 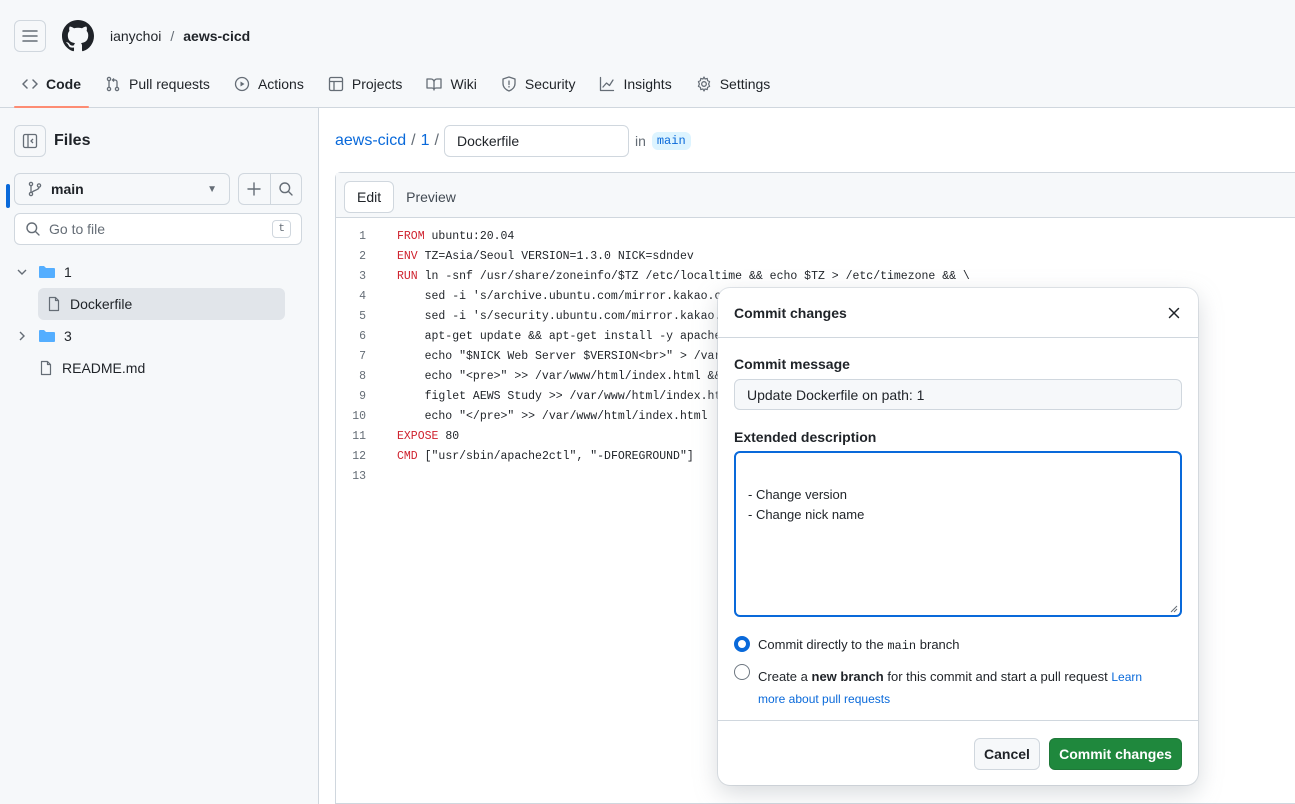 I want to click on tab-projects: Projects, so click(x=365, y=84).